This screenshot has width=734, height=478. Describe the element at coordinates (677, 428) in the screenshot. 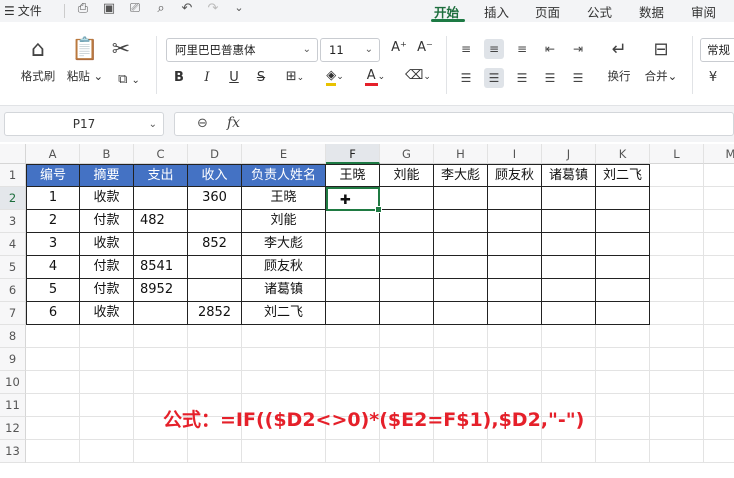

I see `cell-l12` at that location.